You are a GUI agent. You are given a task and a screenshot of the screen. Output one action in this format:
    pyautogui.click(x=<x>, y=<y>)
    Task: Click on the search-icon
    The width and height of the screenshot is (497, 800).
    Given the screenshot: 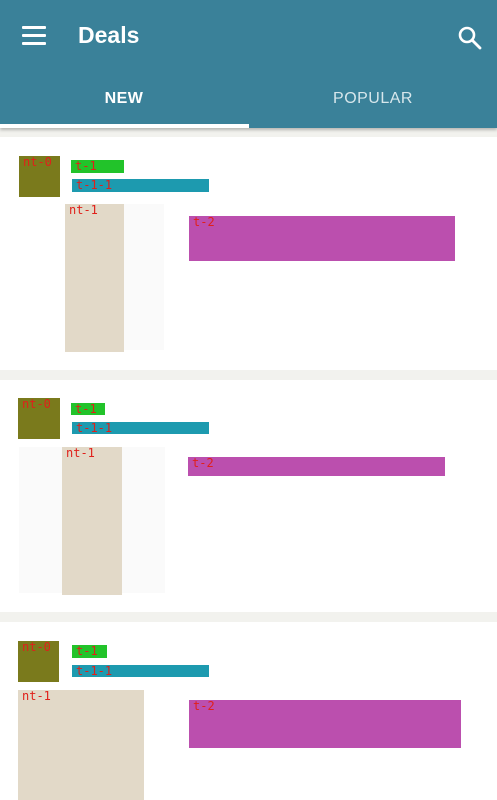 What is the action you would take?
    pyautogui.click(x=470, y=38)
    